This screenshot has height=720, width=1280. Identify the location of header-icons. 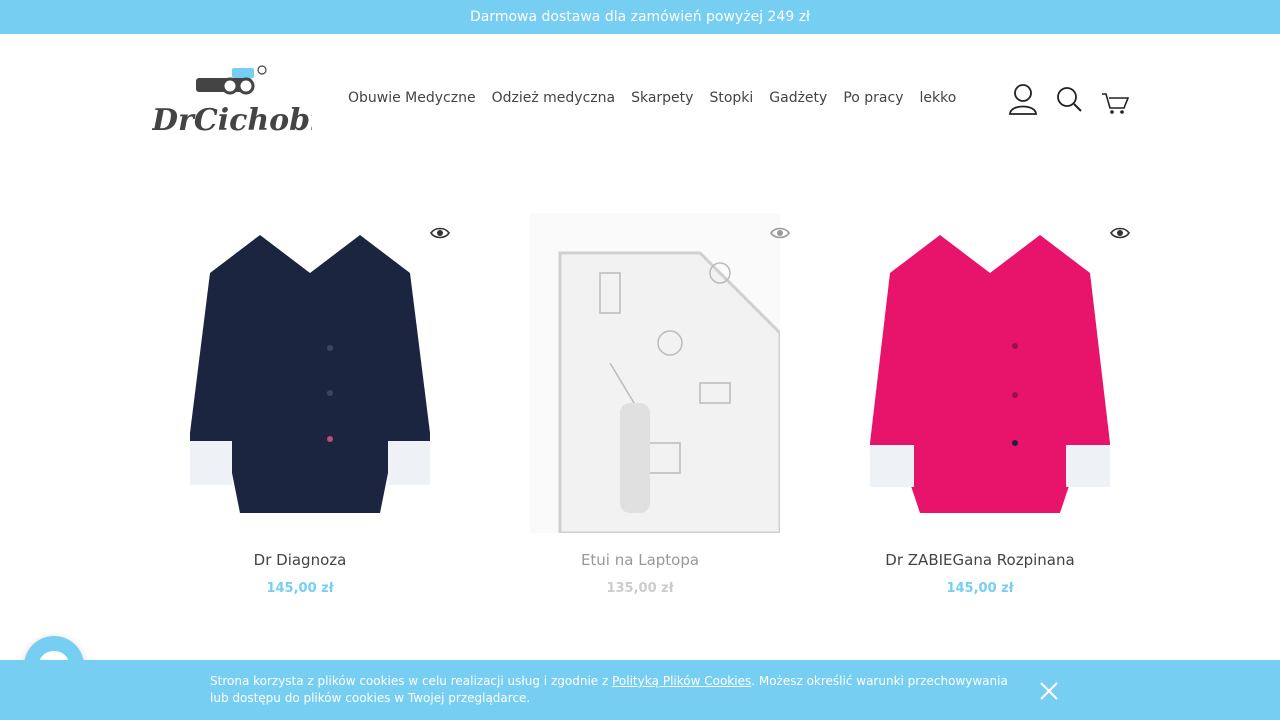
(1069, 99).